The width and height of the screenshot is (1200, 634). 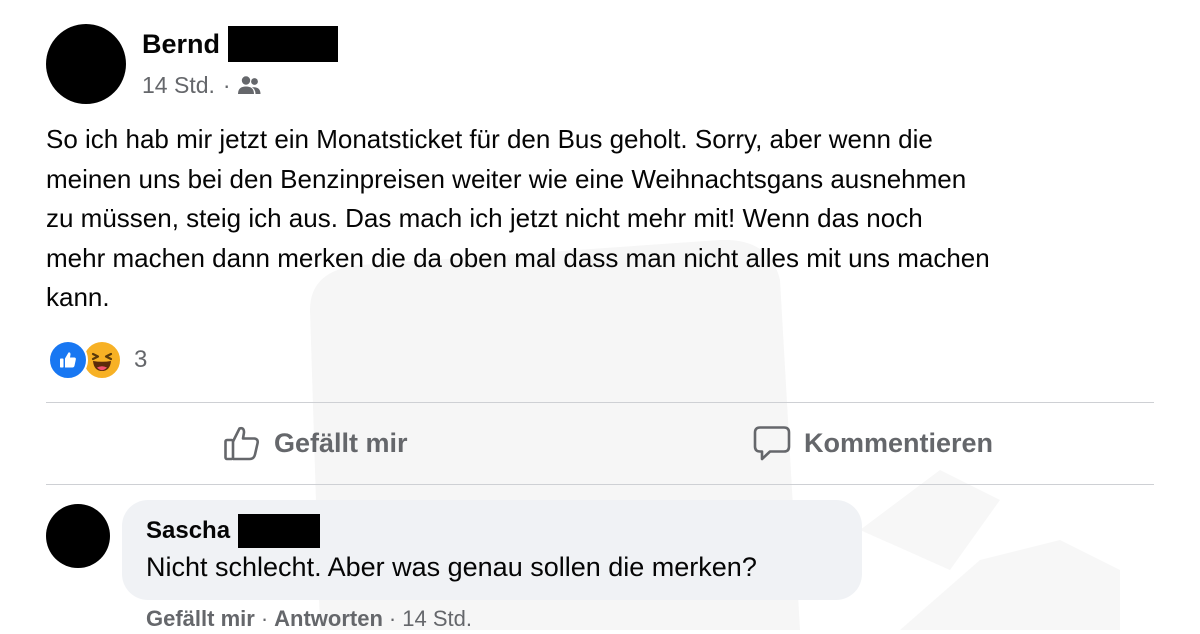 What do you see at coordinates (437, 619) in the screenshot?
I see `comment-timestamp: 14 Std.` at bounding box center [437, 619].